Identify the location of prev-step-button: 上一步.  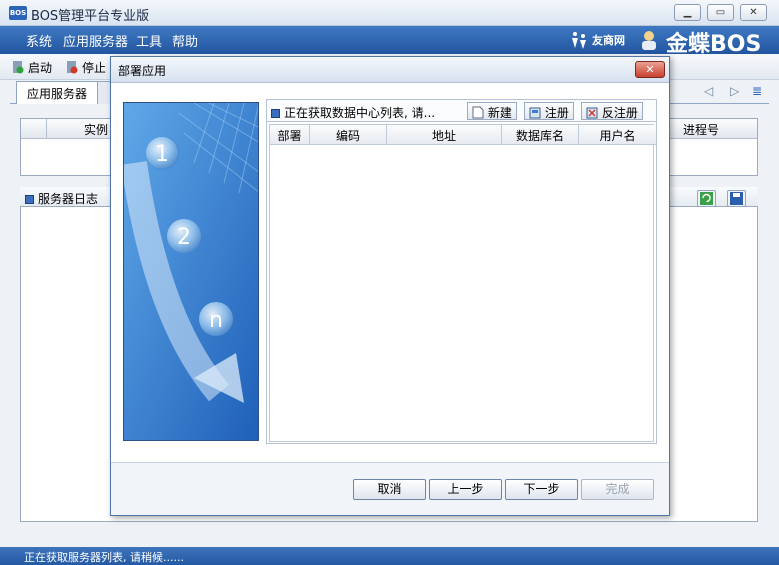
(465, 489).